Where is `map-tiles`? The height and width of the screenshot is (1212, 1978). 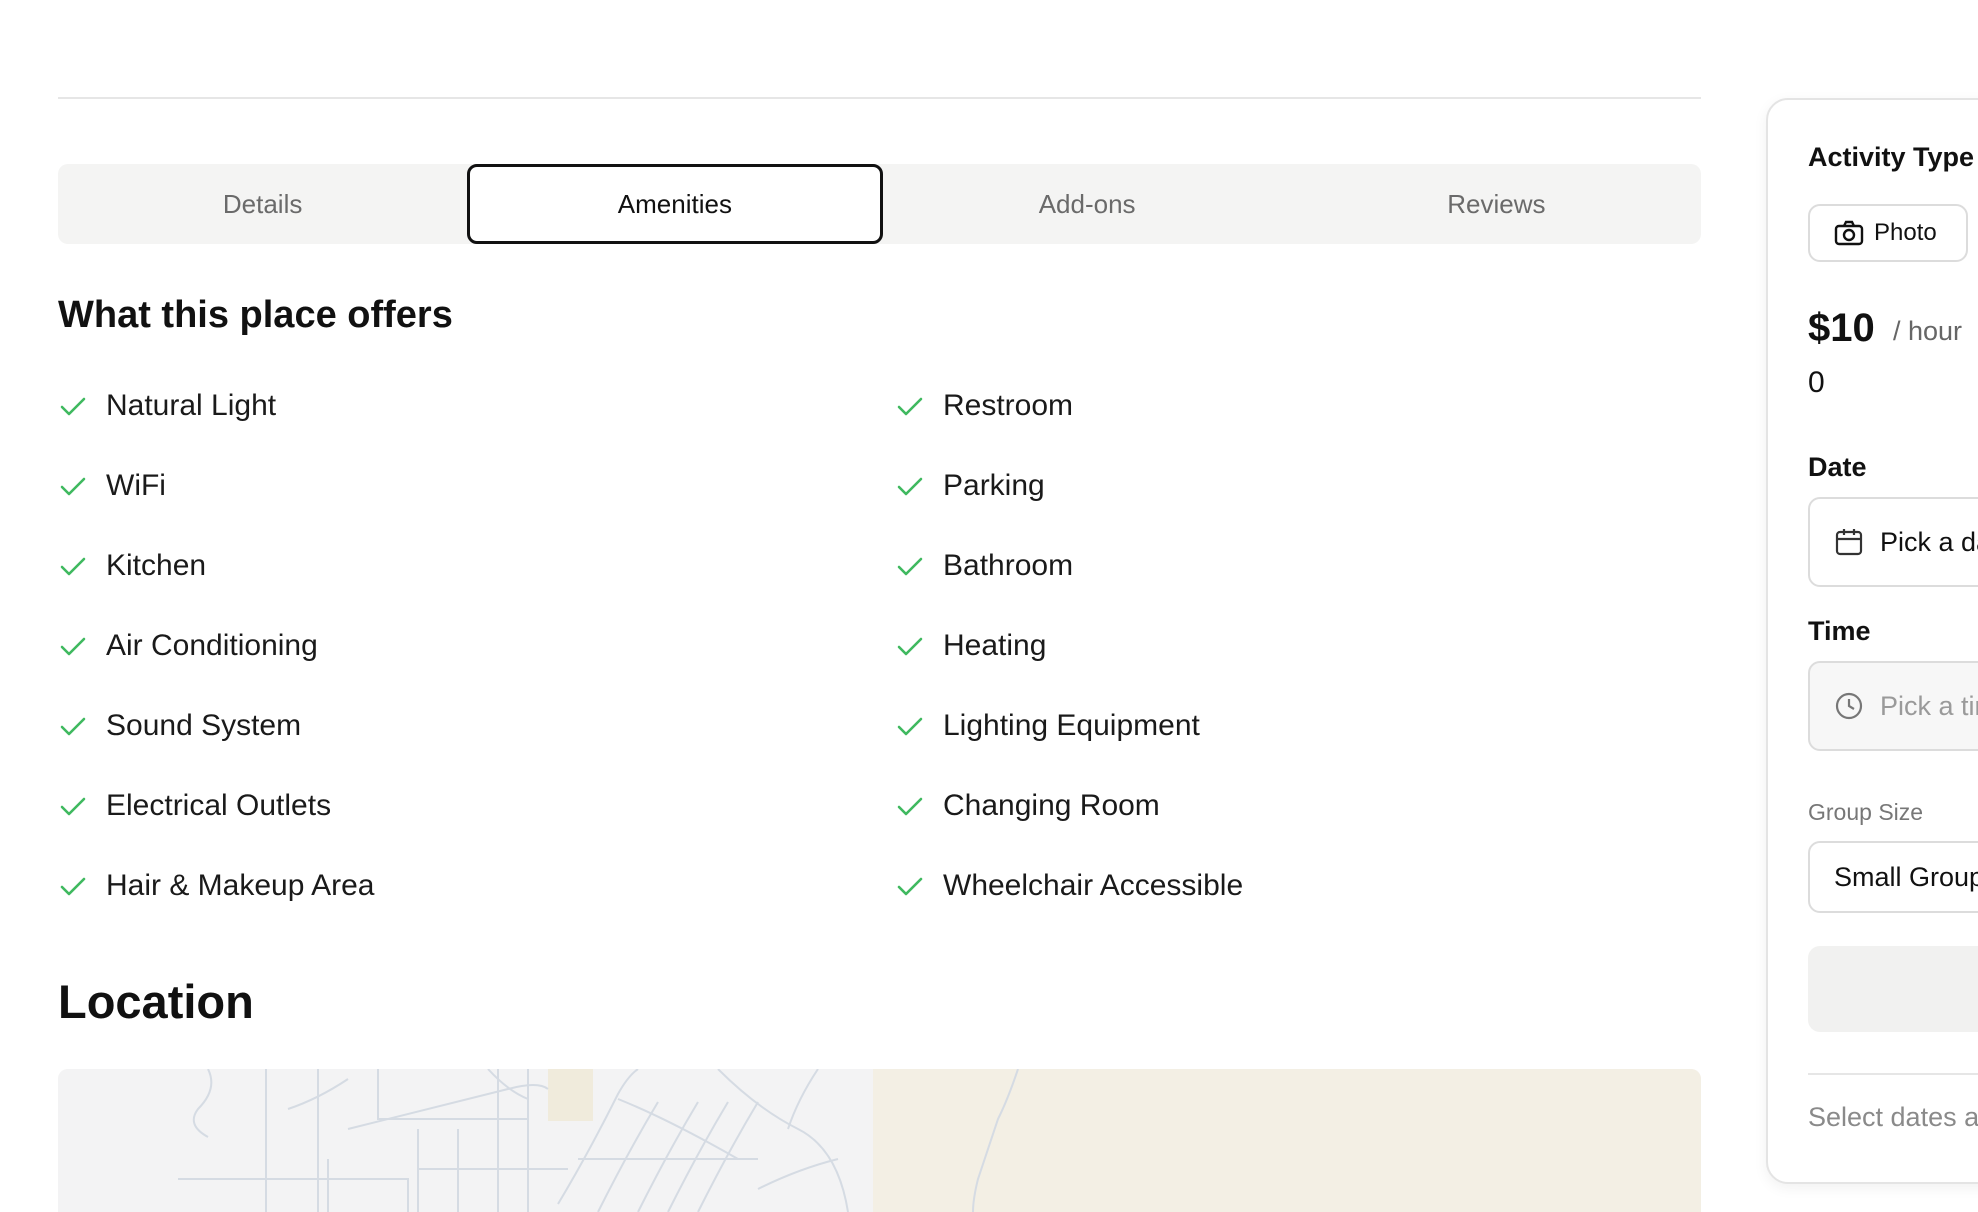 map-tiles is located at coordinates (879, 1140).